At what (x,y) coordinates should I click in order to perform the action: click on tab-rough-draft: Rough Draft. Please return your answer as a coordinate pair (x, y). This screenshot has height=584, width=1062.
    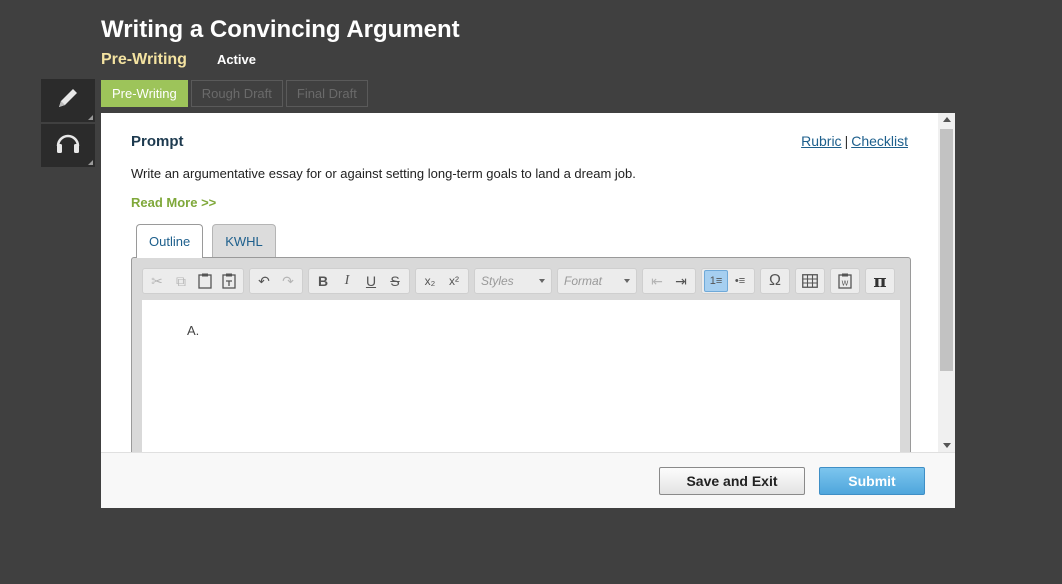
    Looking at the image, I should click on (236, 93).